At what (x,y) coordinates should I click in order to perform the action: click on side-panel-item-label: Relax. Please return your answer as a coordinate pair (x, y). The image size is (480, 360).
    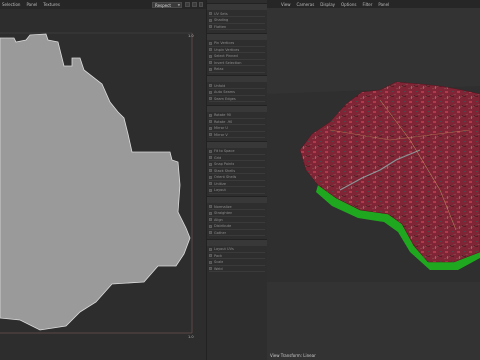
    Looking at the image, I should click on (219, 69).